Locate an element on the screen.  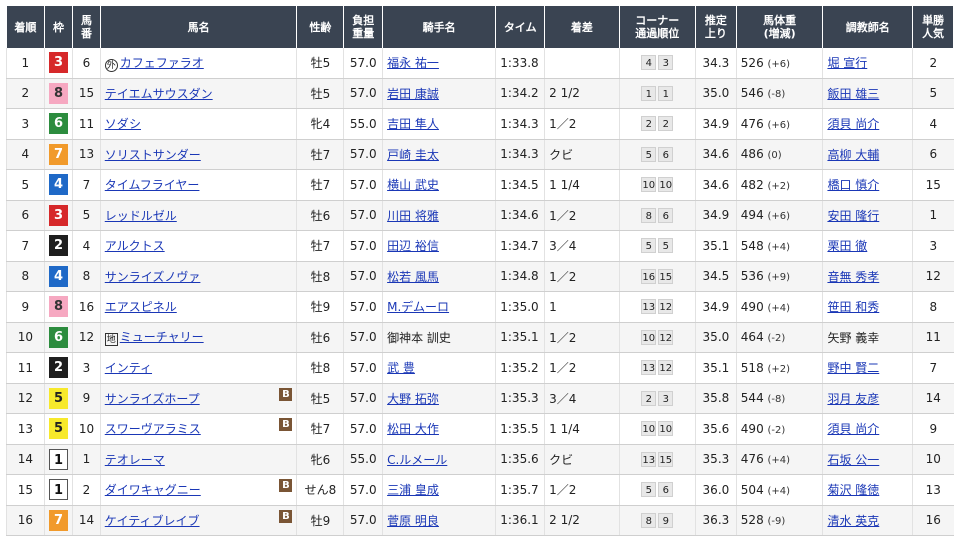
jockey-name-link: 川田 将雅 is located at coordinates (413, 216).